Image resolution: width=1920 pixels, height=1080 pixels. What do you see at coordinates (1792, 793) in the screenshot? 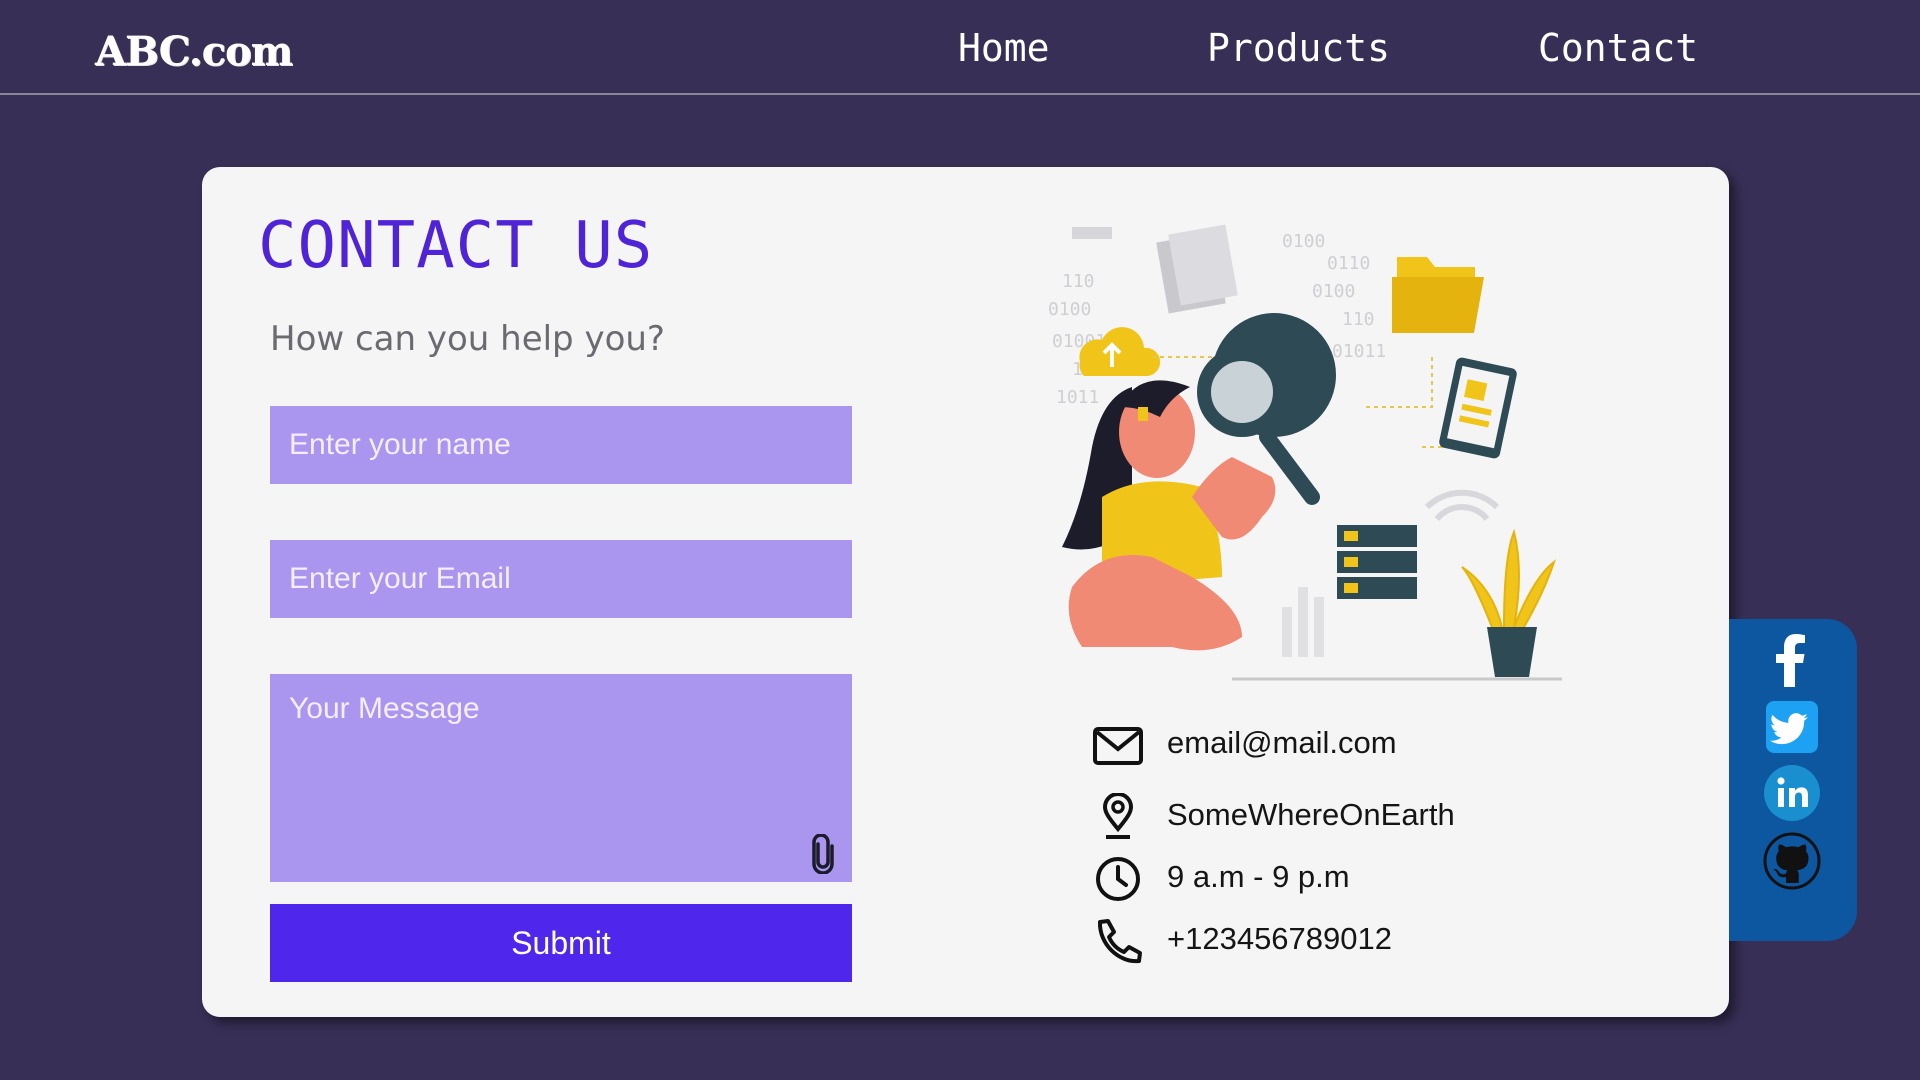
I see `linkedin-icon` at bounding box center [1792, 793].